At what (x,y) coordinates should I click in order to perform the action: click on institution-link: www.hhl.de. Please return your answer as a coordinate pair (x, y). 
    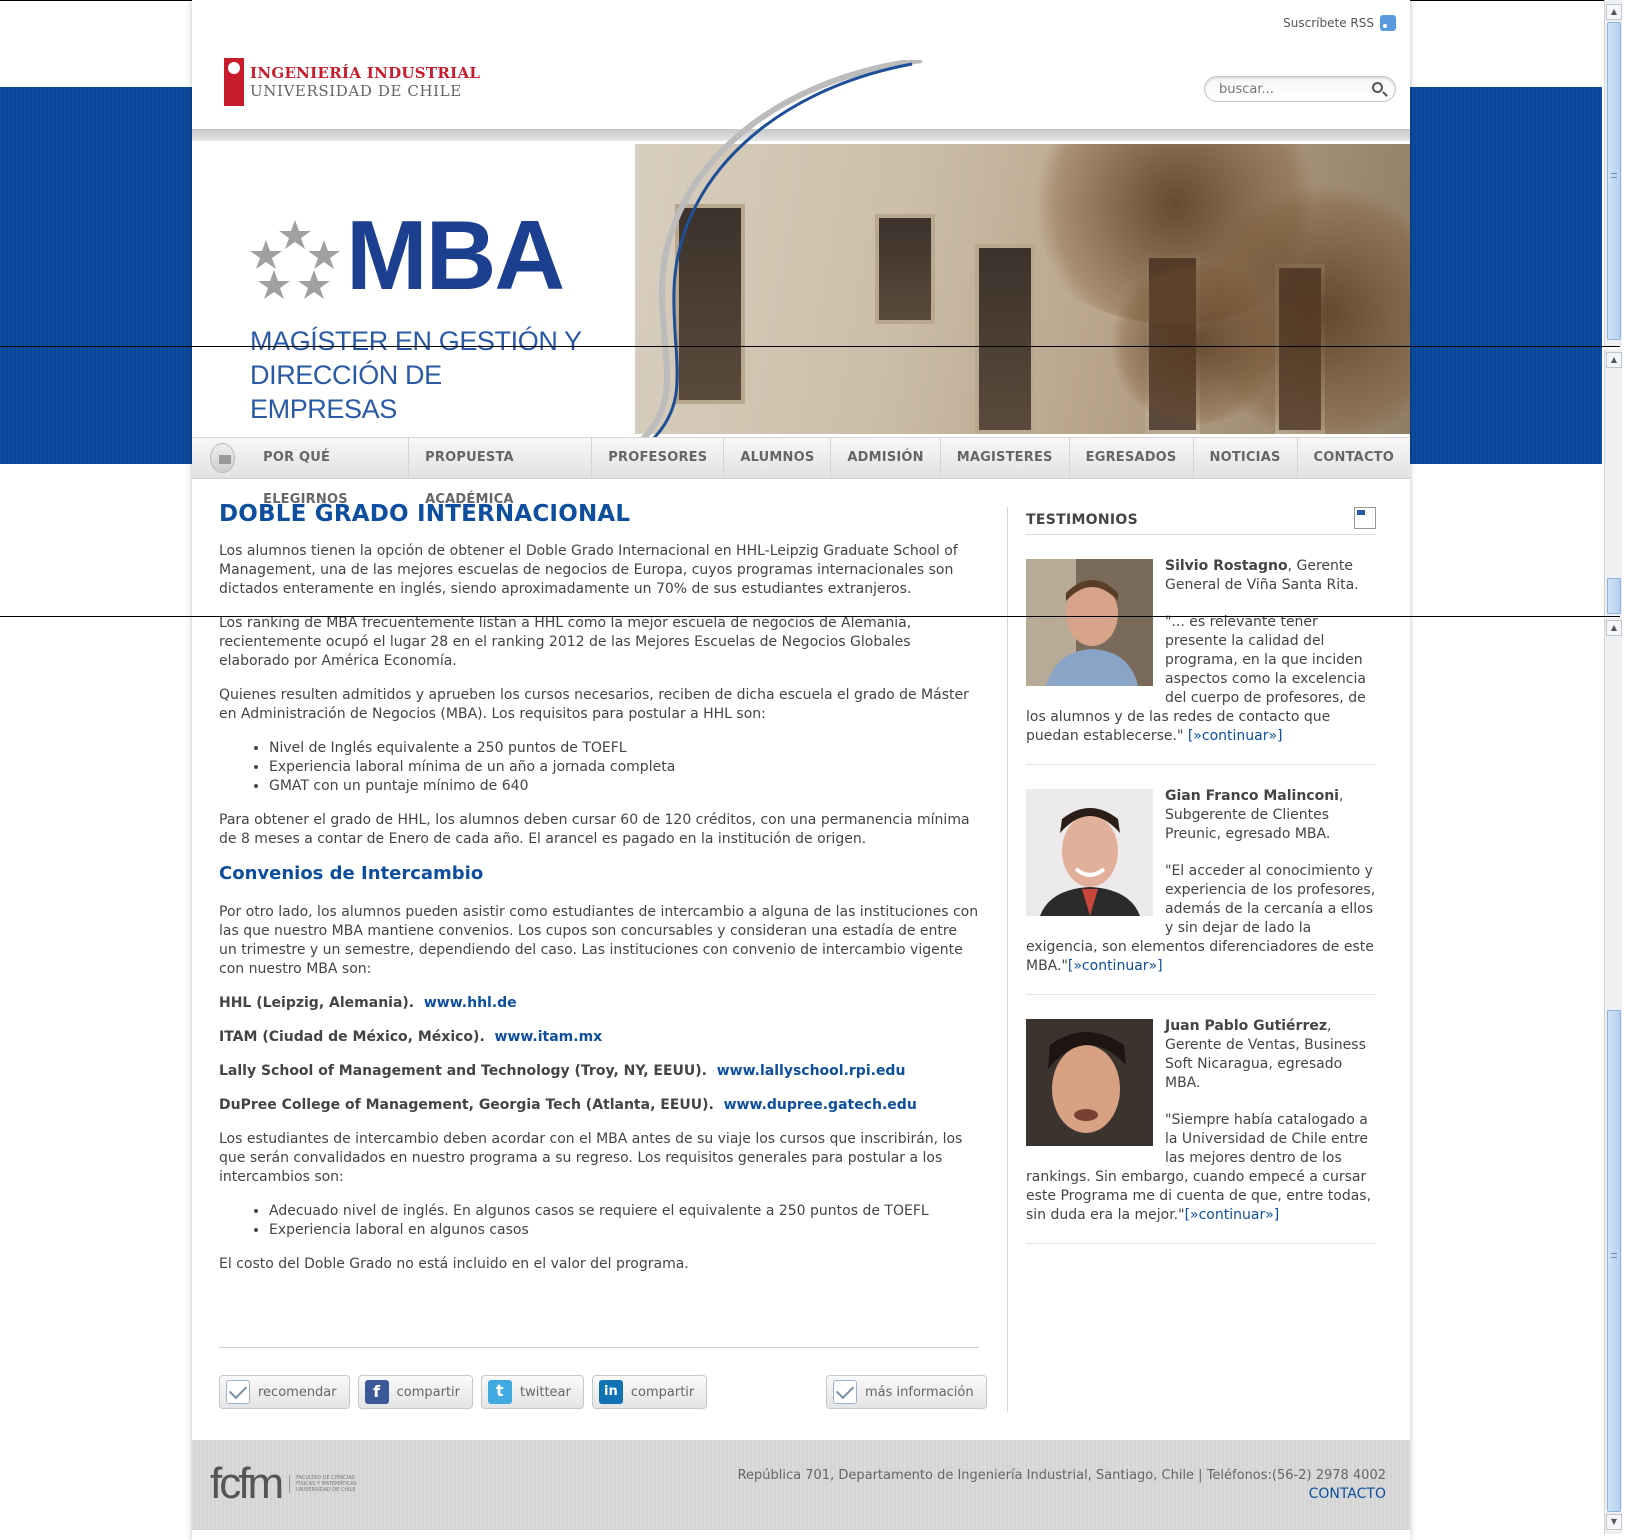
    Looking at the image, I should click on (470, 1003).